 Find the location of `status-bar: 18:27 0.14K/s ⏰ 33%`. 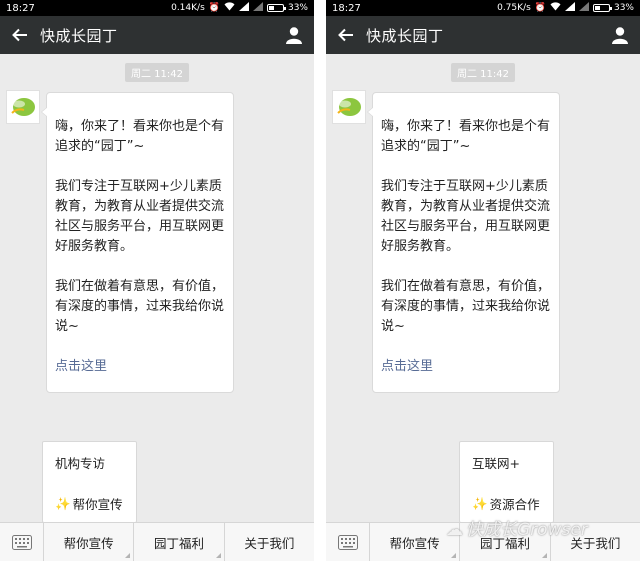

status-bar: 18:27 0.14K/s ⏰ 33% is located at coordinates (157, 8).